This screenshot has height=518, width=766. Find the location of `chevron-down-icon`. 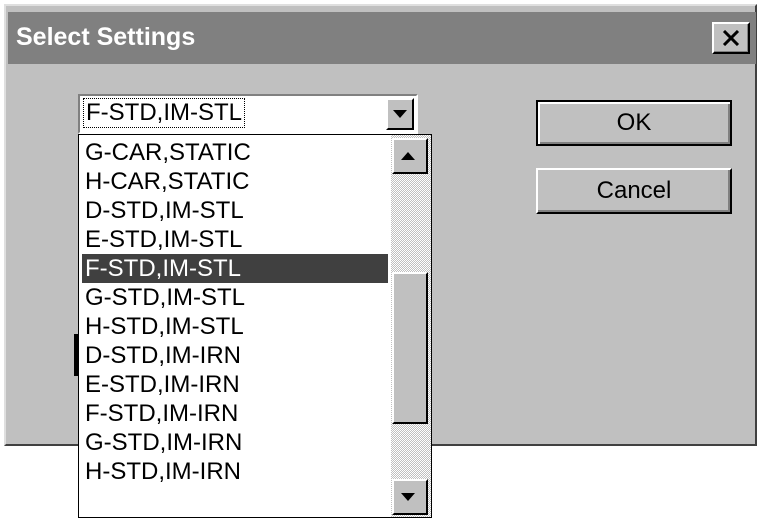

chevron-down-icon is located at coordinates (400, 114).